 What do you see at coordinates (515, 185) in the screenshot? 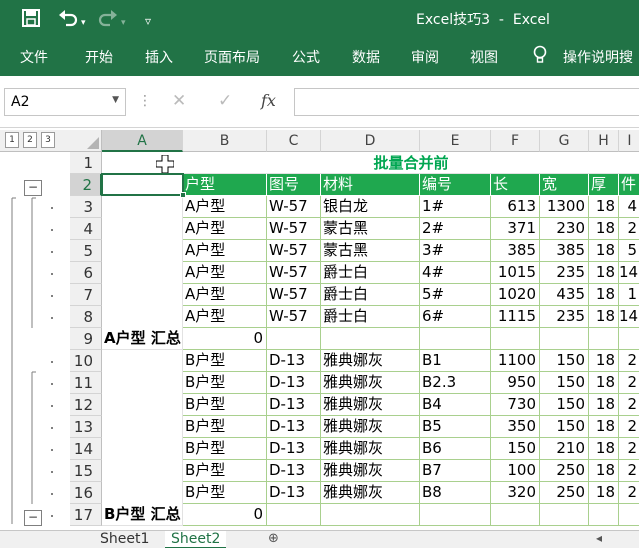
I see `table-header-cell: 长` at bounding box center [515, 185].